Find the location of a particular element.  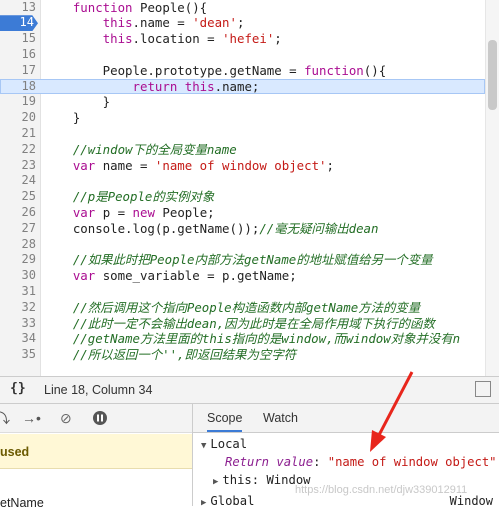

line-number: 17 is located at coordinates (18, 71).